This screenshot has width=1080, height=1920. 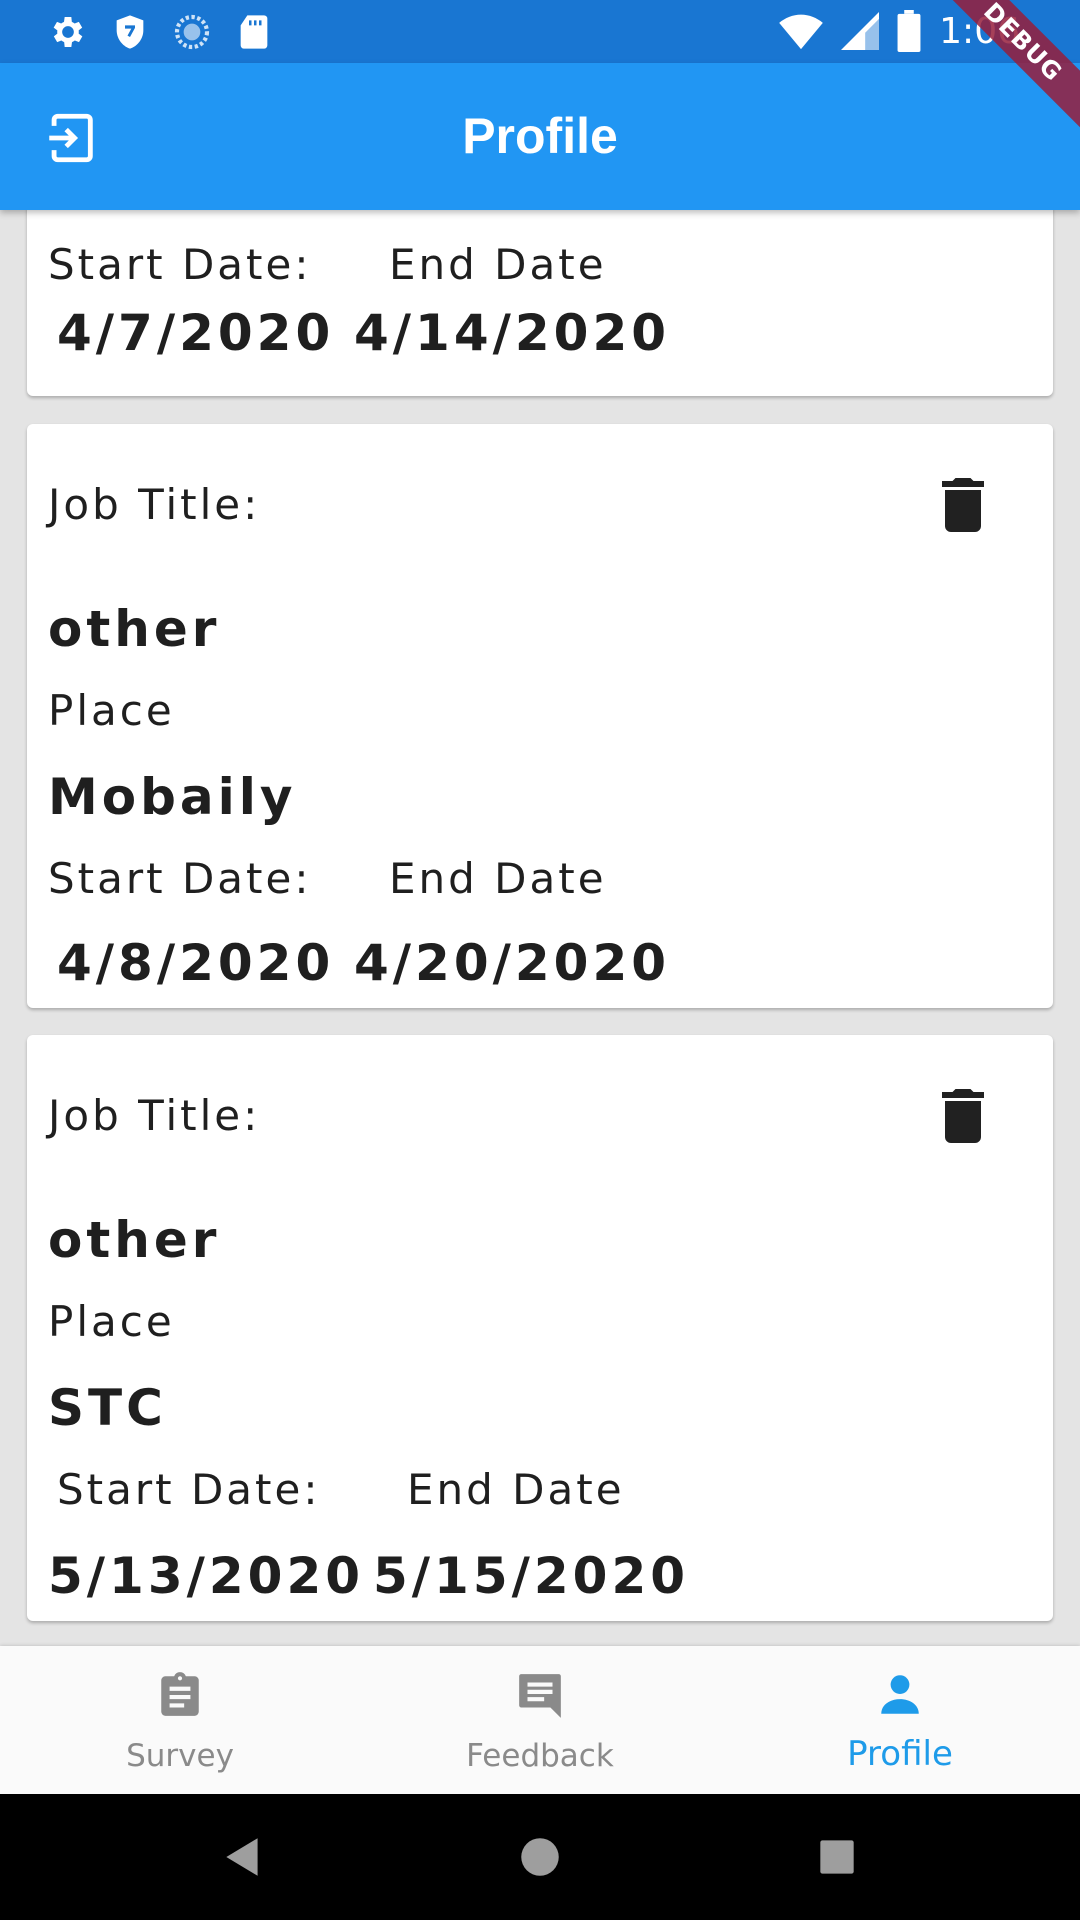 What do you see at coordinates (180, 1695) in the screenshot?
I see `clipboard-icon` at bounding box center [180, 1695].